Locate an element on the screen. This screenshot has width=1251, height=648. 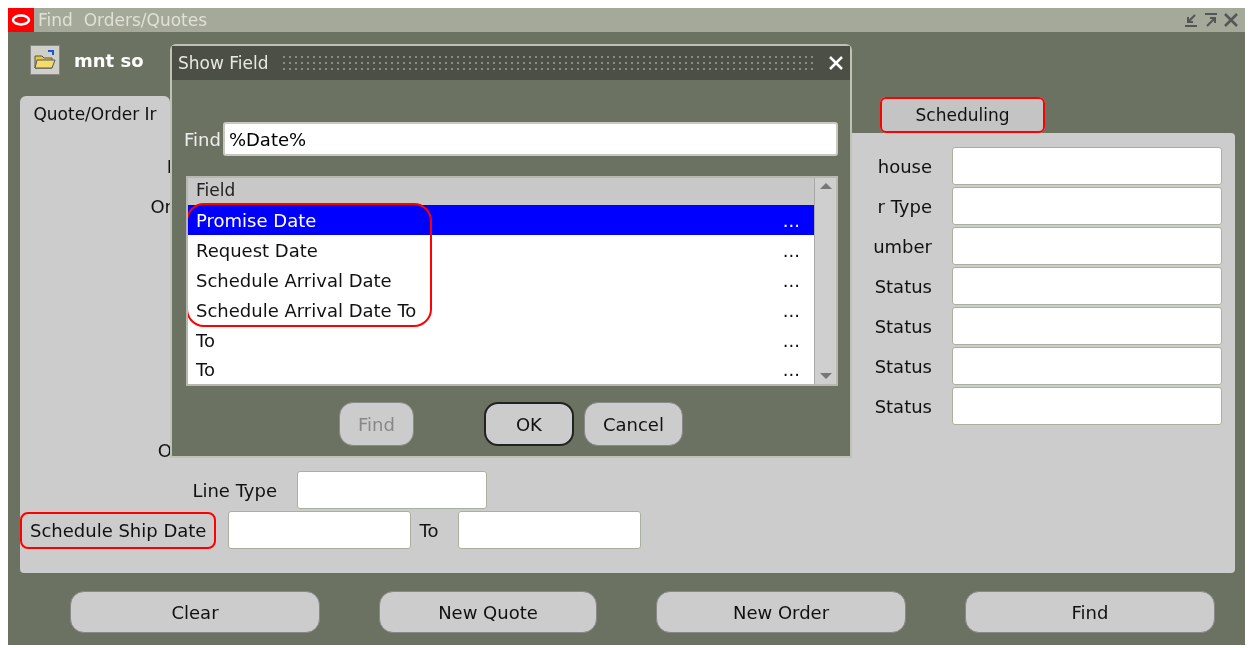
action-button: New Quote is located at coordinates (488, 612).